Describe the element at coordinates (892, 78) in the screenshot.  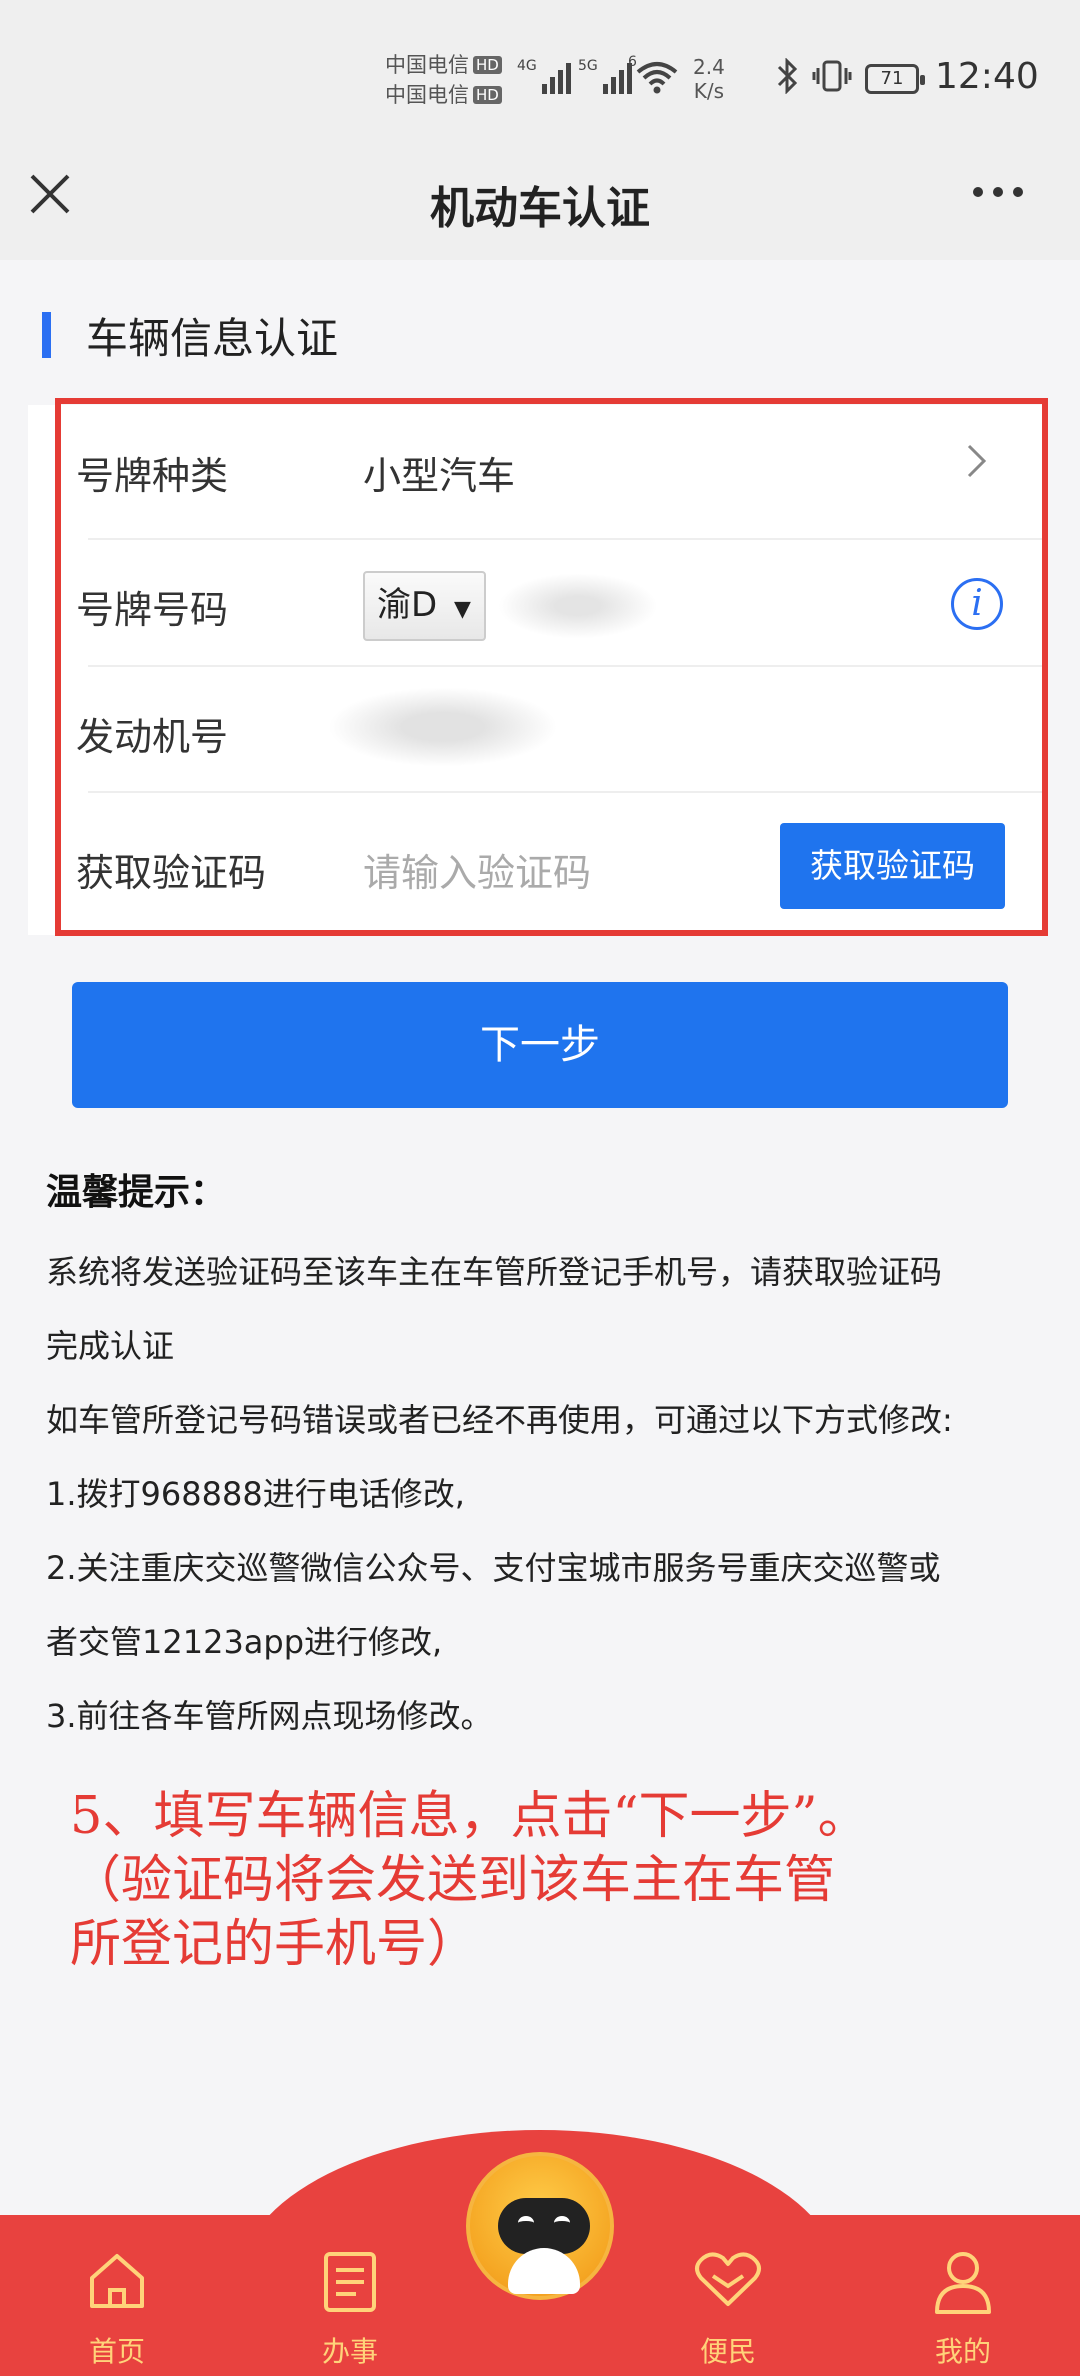
I see `battery-level: 71` at that location.